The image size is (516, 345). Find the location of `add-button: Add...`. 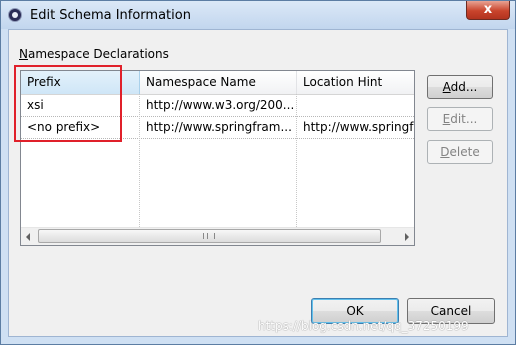

add-button: Add... is located at coordinates (460, 87).